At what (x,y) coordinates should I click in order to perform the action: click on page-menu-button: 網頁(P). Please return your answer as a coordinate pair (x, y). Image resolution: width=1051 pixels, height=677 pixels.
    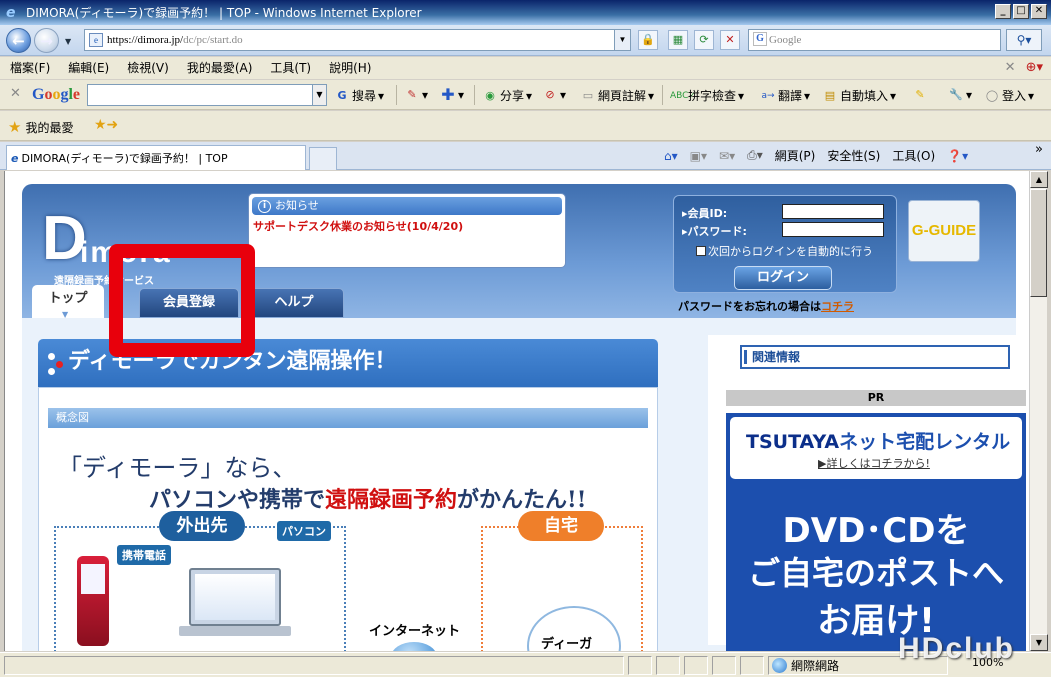
    Looking at the image, I should click on (795, 155).